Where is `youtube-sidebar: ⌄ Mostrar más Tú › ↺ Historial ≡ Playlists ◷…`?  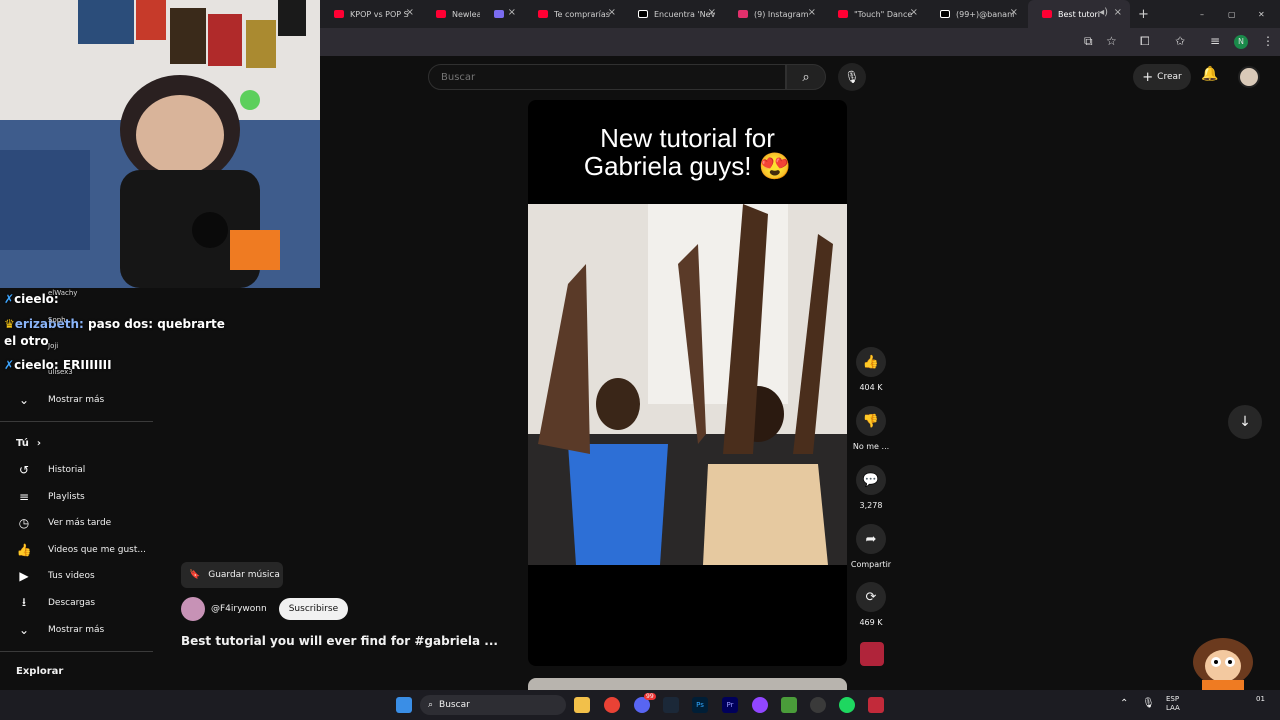
youtube-sidebar: ⌄ Mostrar más Tú › ↺ Historial ≡ Playlists ◷… is located at coordinates (76, 540).